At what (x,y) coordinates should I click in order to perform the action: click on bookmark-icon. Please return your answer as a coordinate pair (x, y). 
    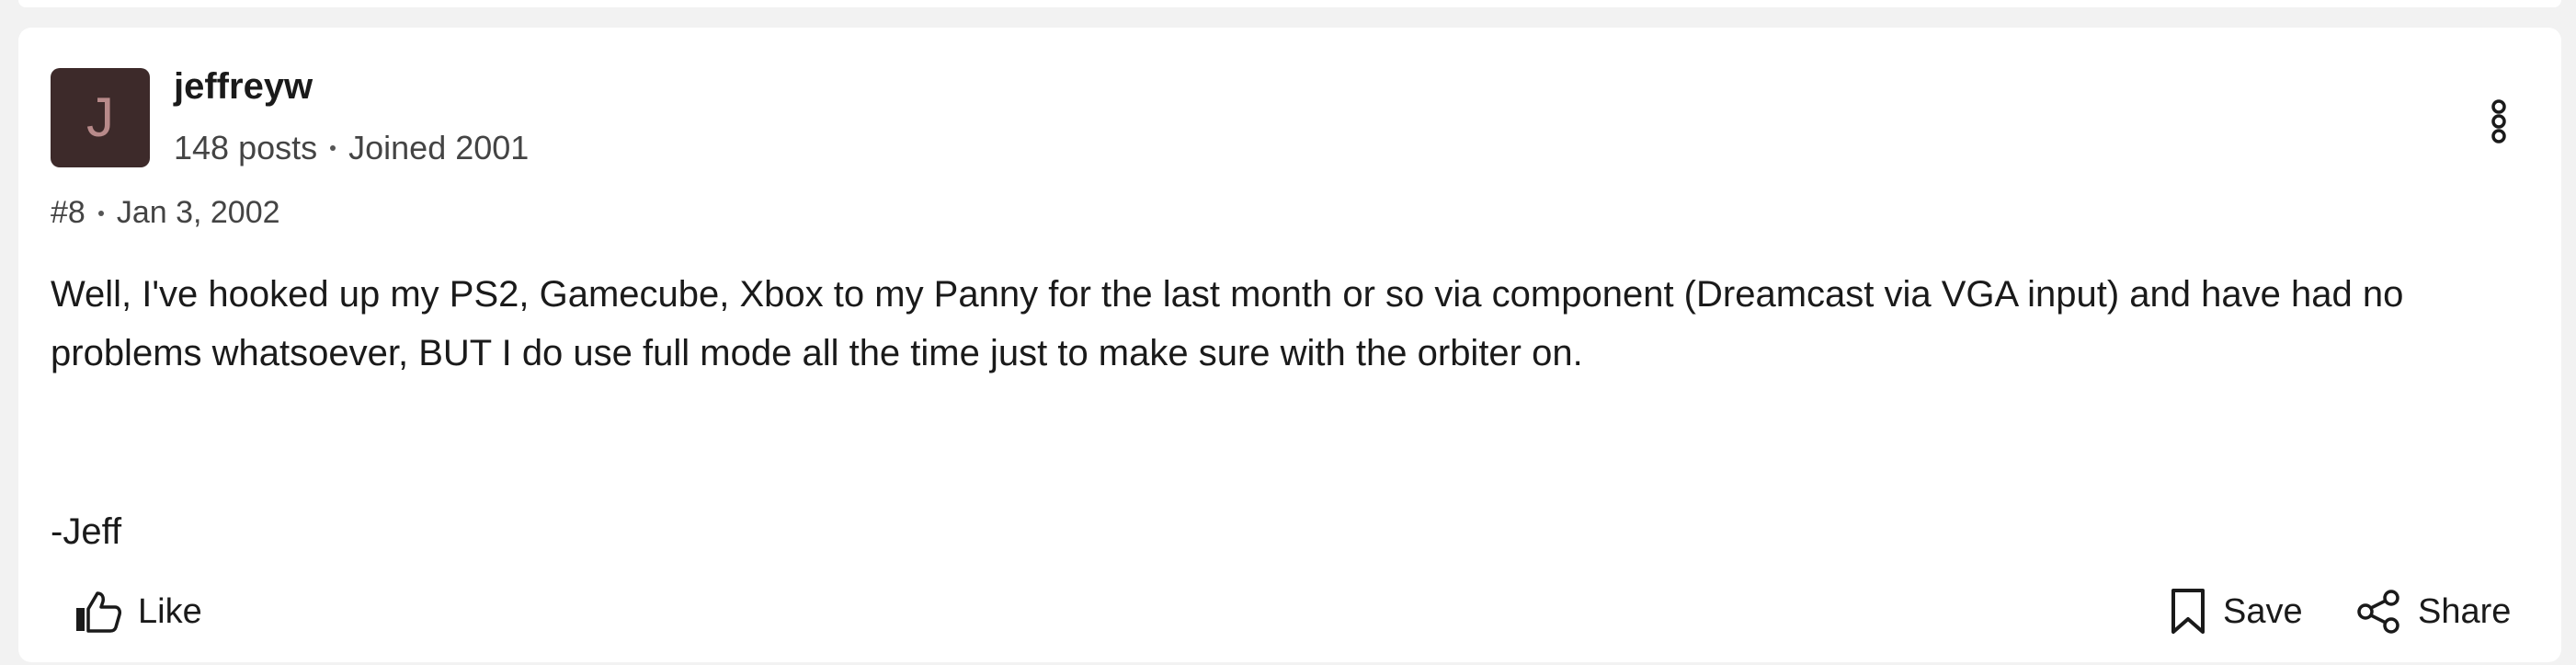
    Looking at the image, I should click on (2188, 611).